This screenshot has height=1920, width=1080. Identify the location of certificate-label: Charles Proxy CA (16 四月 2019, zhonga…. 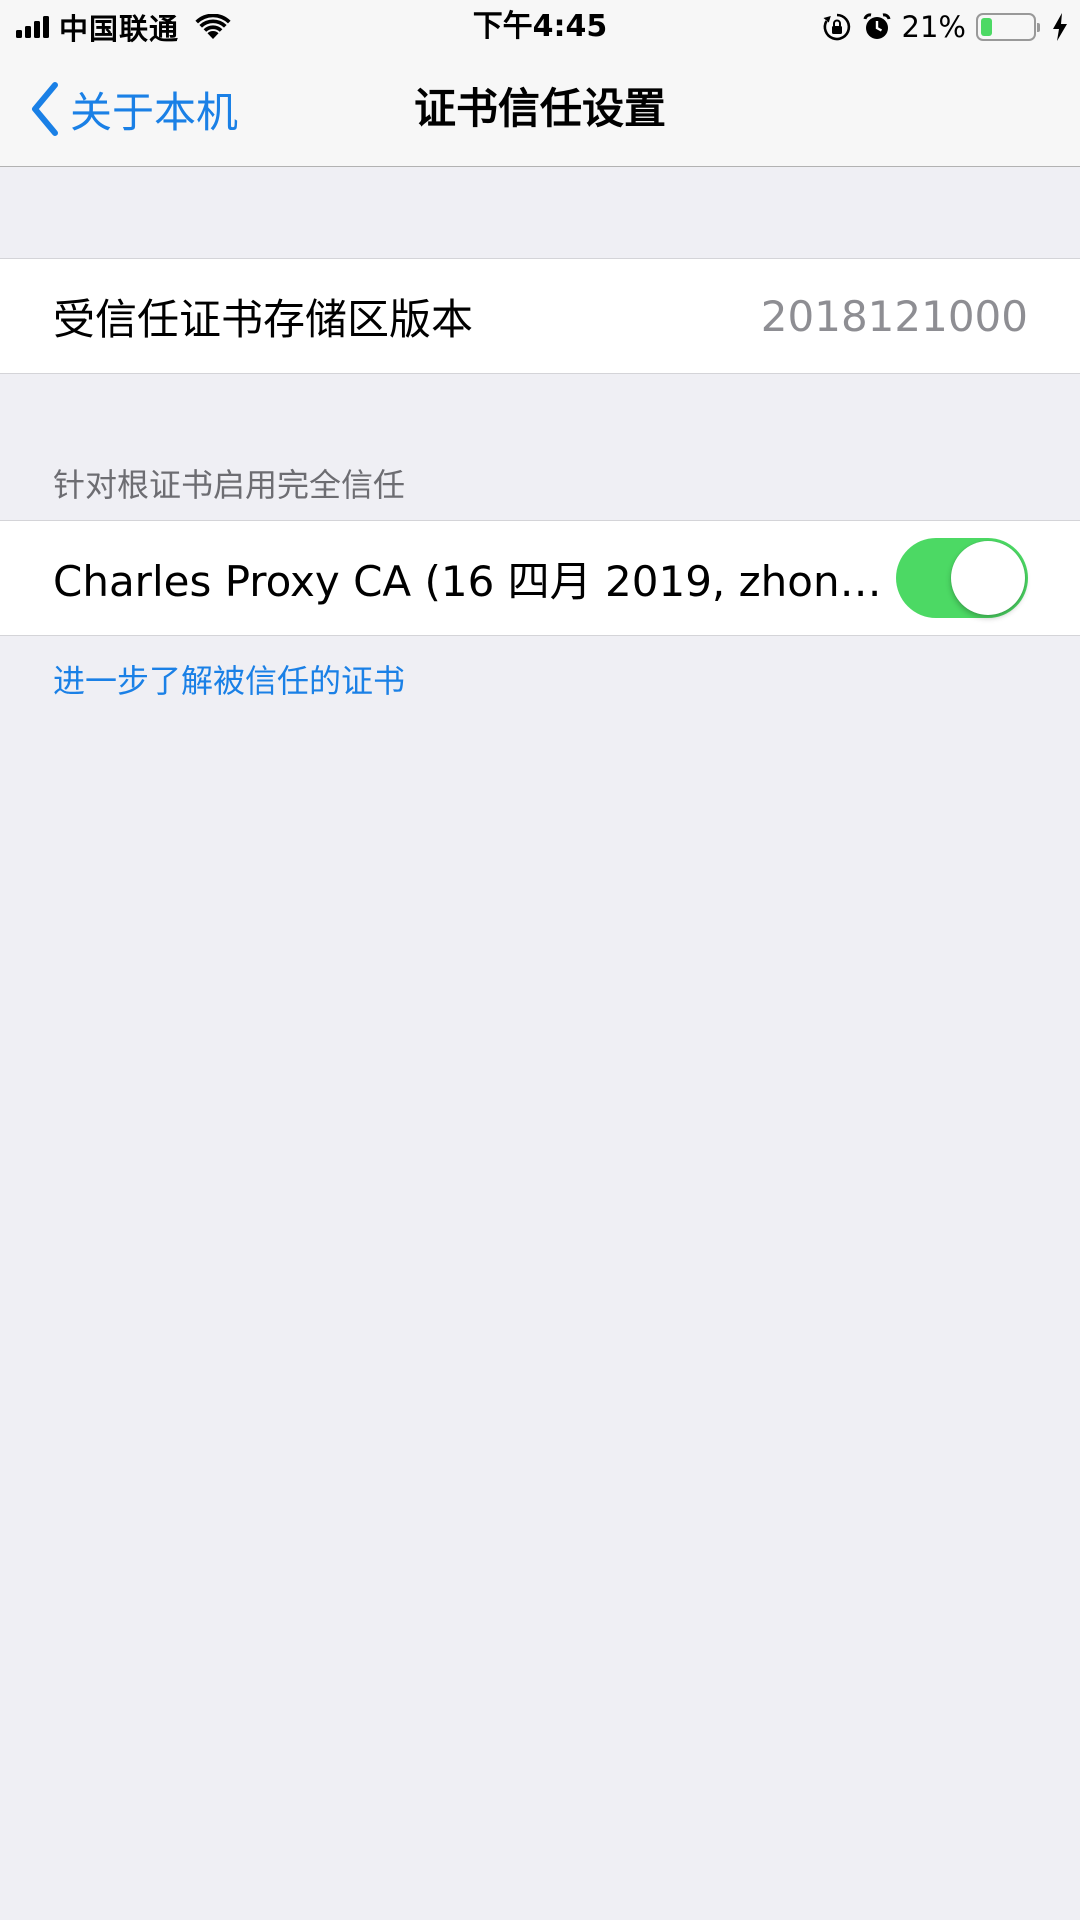
(473, 581).